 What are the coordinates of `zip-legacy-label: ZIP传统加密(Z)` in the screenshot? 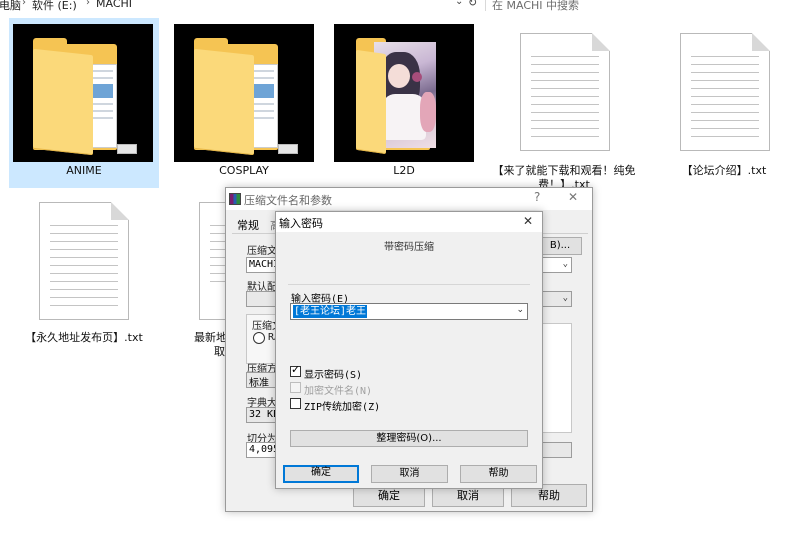 It's located at (342, 407).